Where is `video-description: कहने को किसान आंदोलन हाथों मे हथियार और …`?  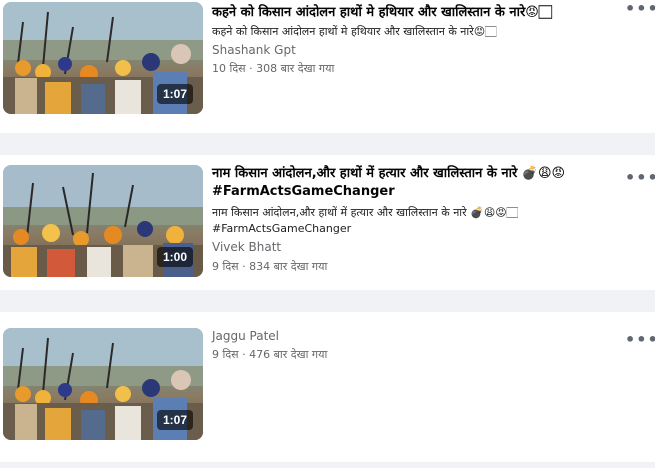 video-description: कहने को किसान आंदोलन हाथों मे हथियार और … is located at coordinates (354, 31).